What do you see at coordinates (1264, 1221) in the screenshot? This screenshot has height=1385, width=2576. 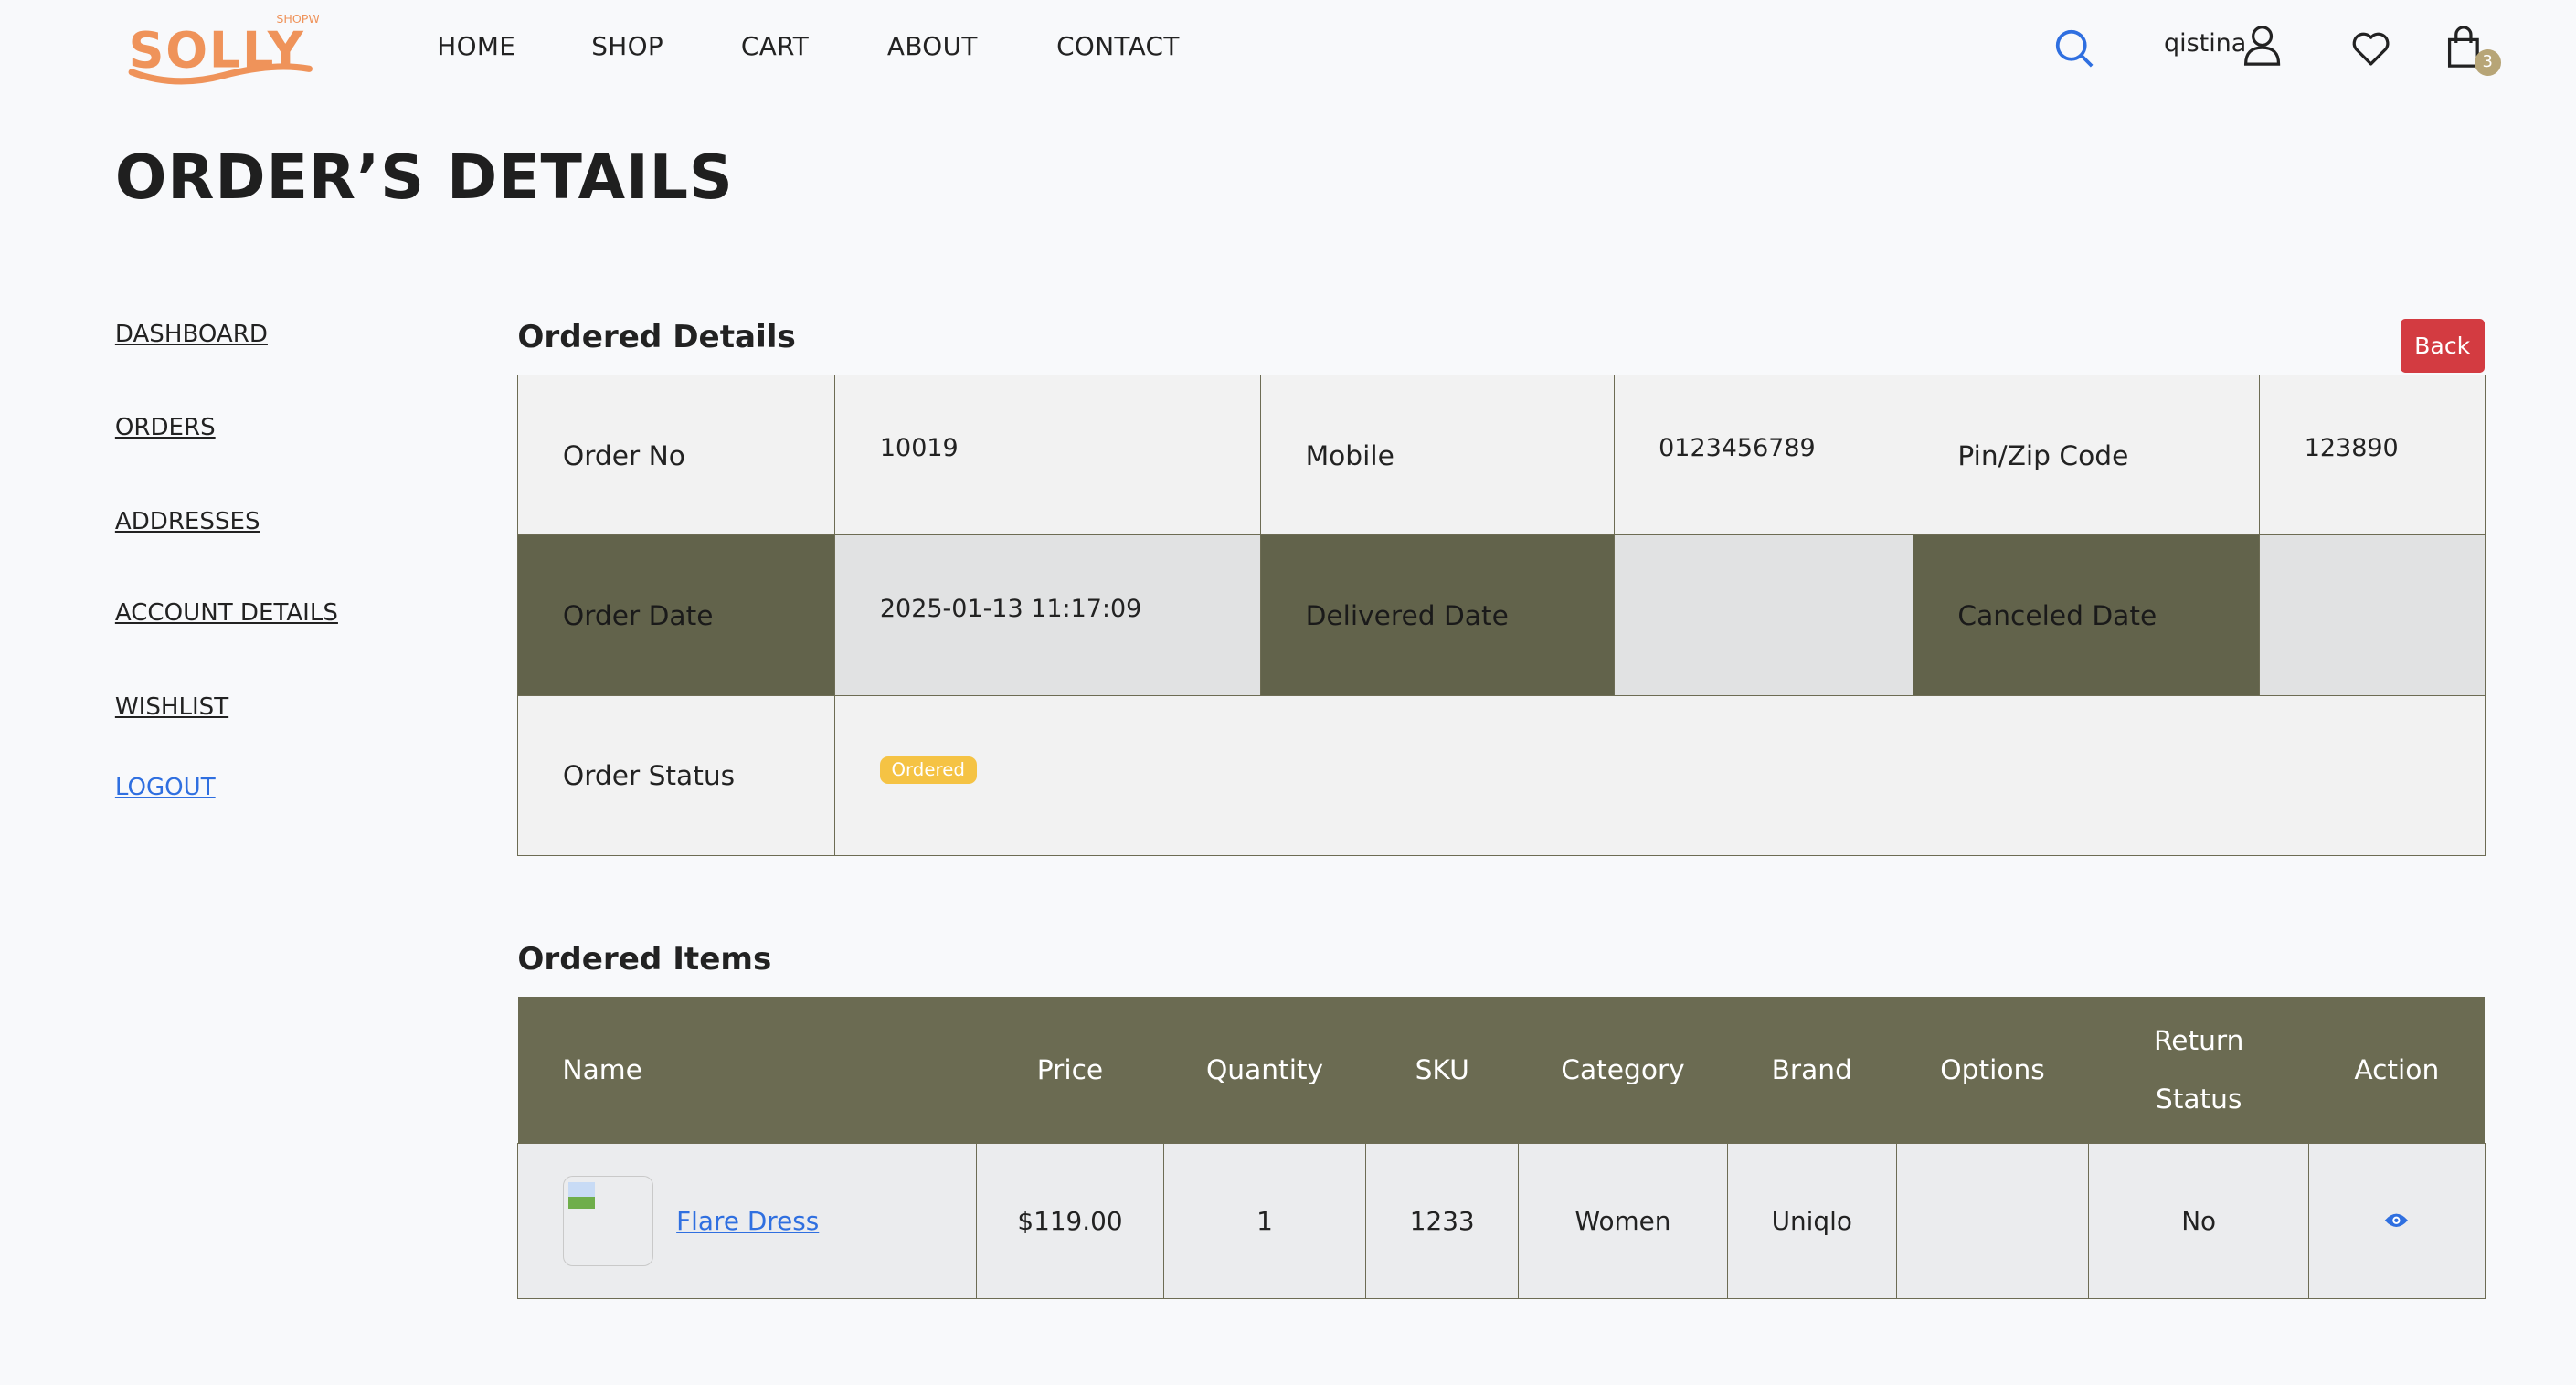 I see `item-quantity: 1` at bounding box center [1264, 1221].